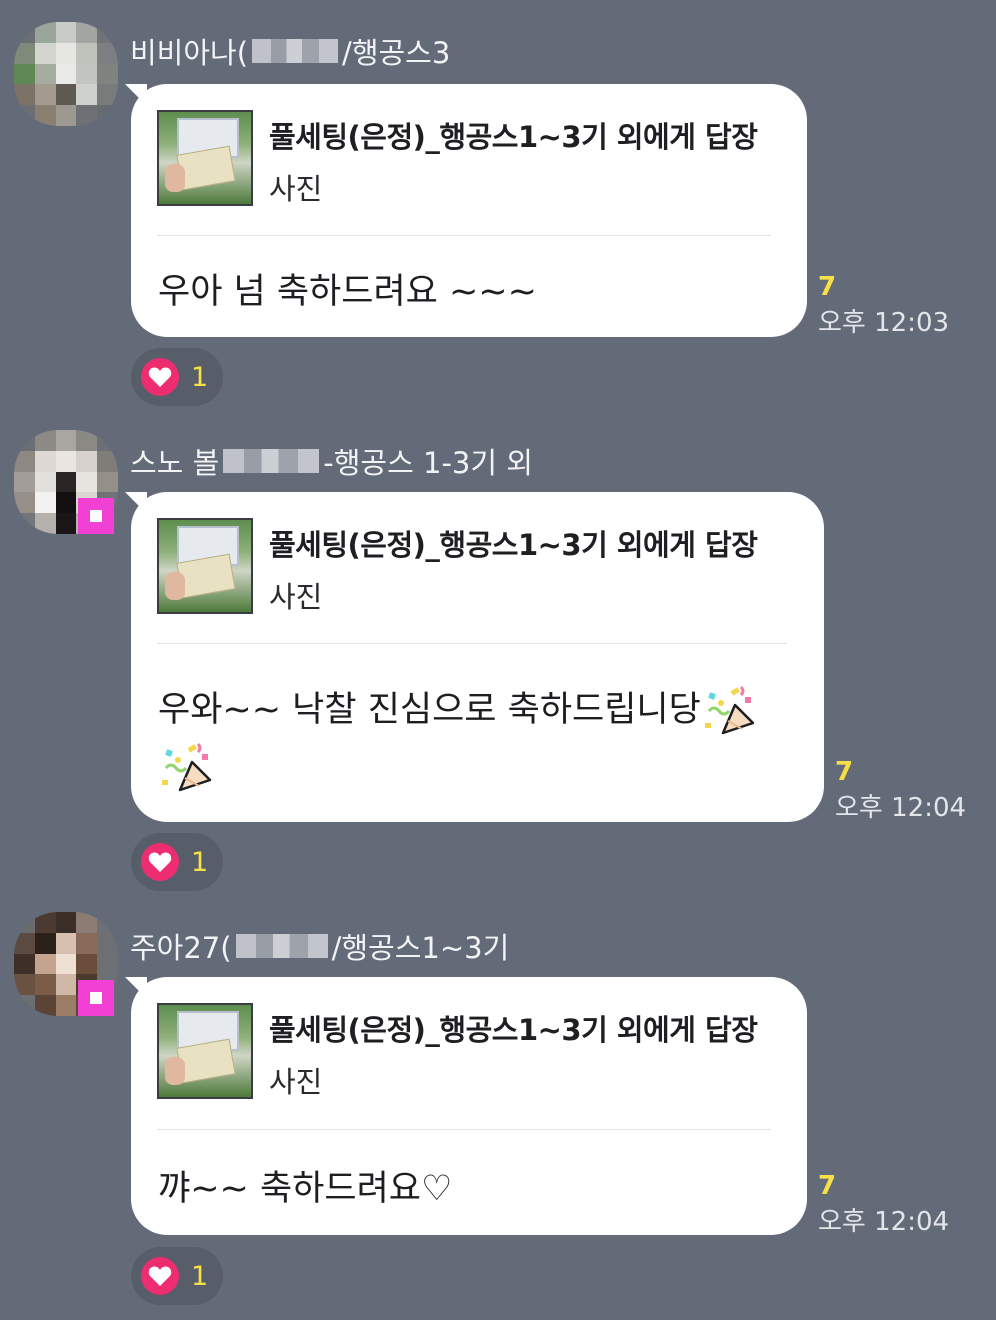 The width and height of the screenshot is (996, 1320). I want to click on avatar, so click(66, 74).